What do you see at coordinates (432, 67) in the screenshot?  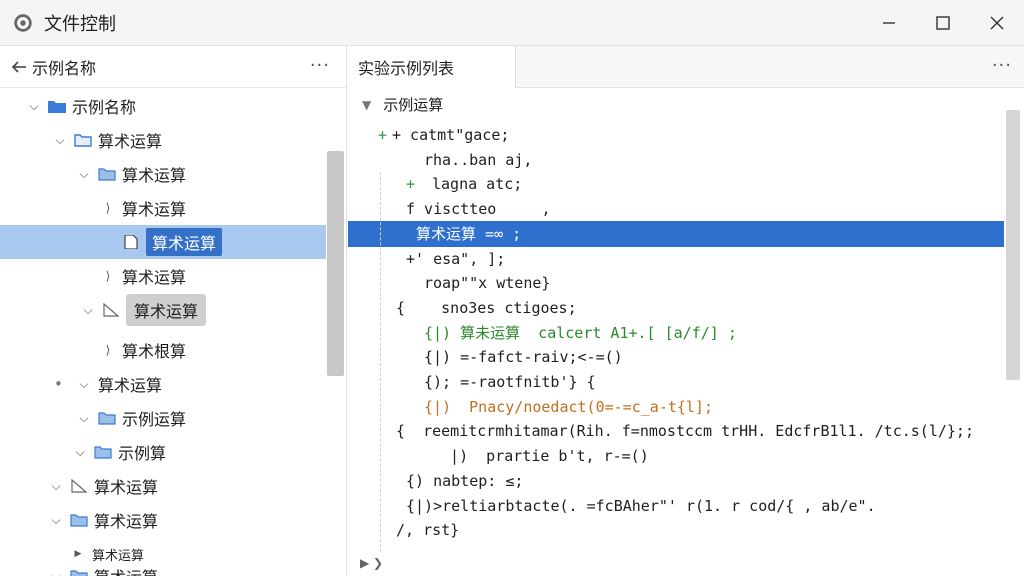 I see `tab-experiment-list: 实验示例列表` at bounding box center [432, 67].